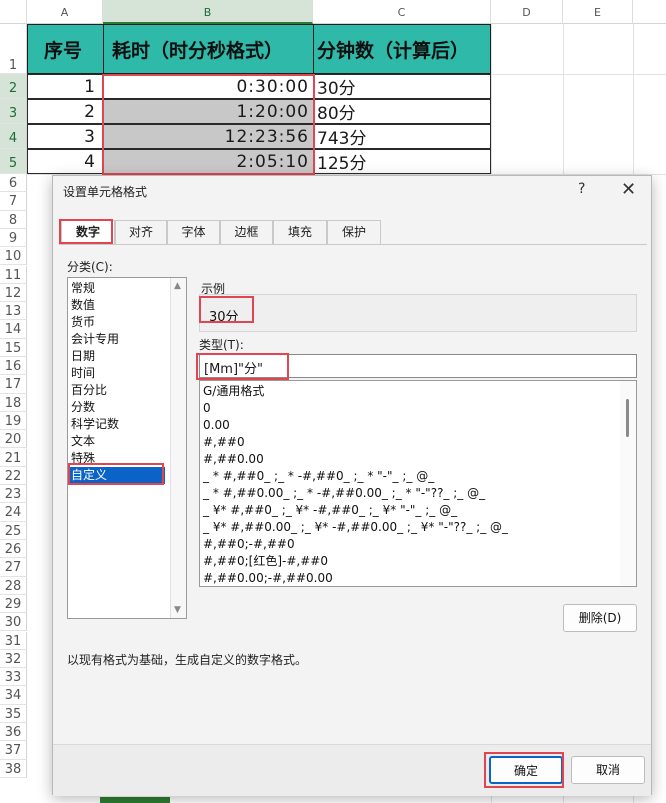 The width and height of the screenshot is (666, 803). What do you see at coordinates (208, 12) in the screenshot?
I see `column-header-b: B` at bounding box center [208, 12].